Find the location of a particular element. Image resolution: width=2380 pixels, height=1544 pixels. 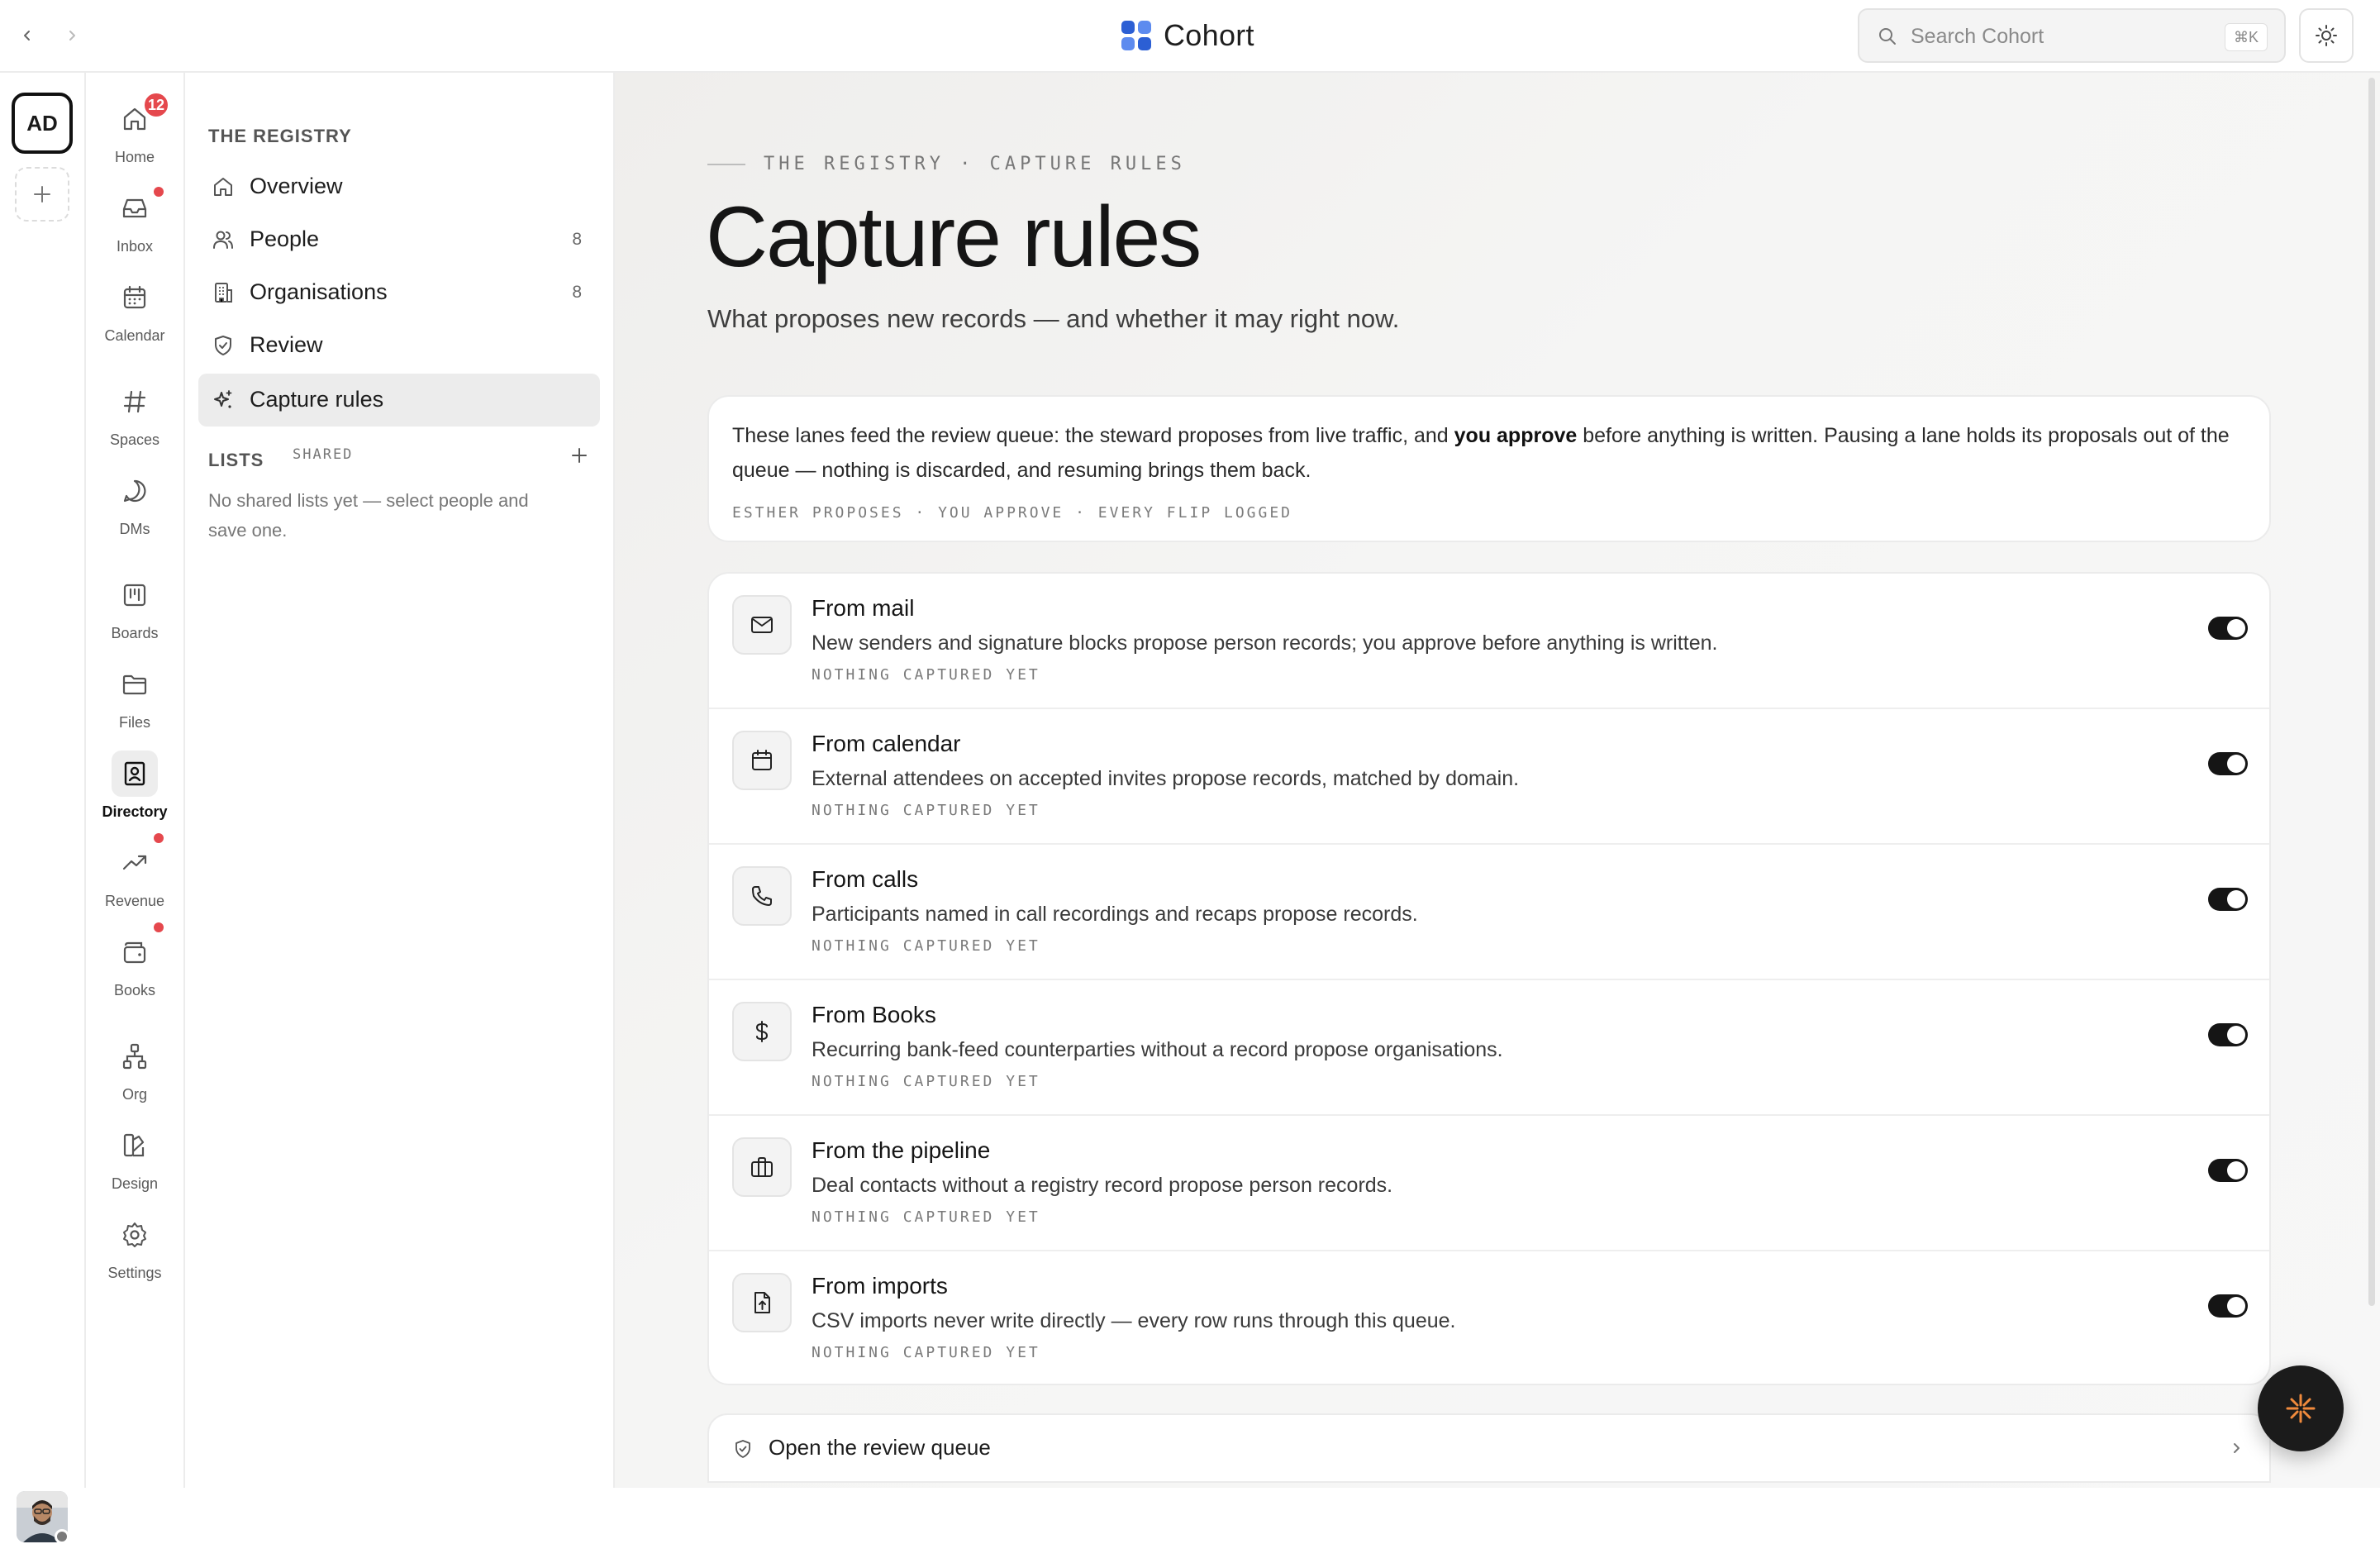

main-scrollbar is located at coordinates (2371, 692).